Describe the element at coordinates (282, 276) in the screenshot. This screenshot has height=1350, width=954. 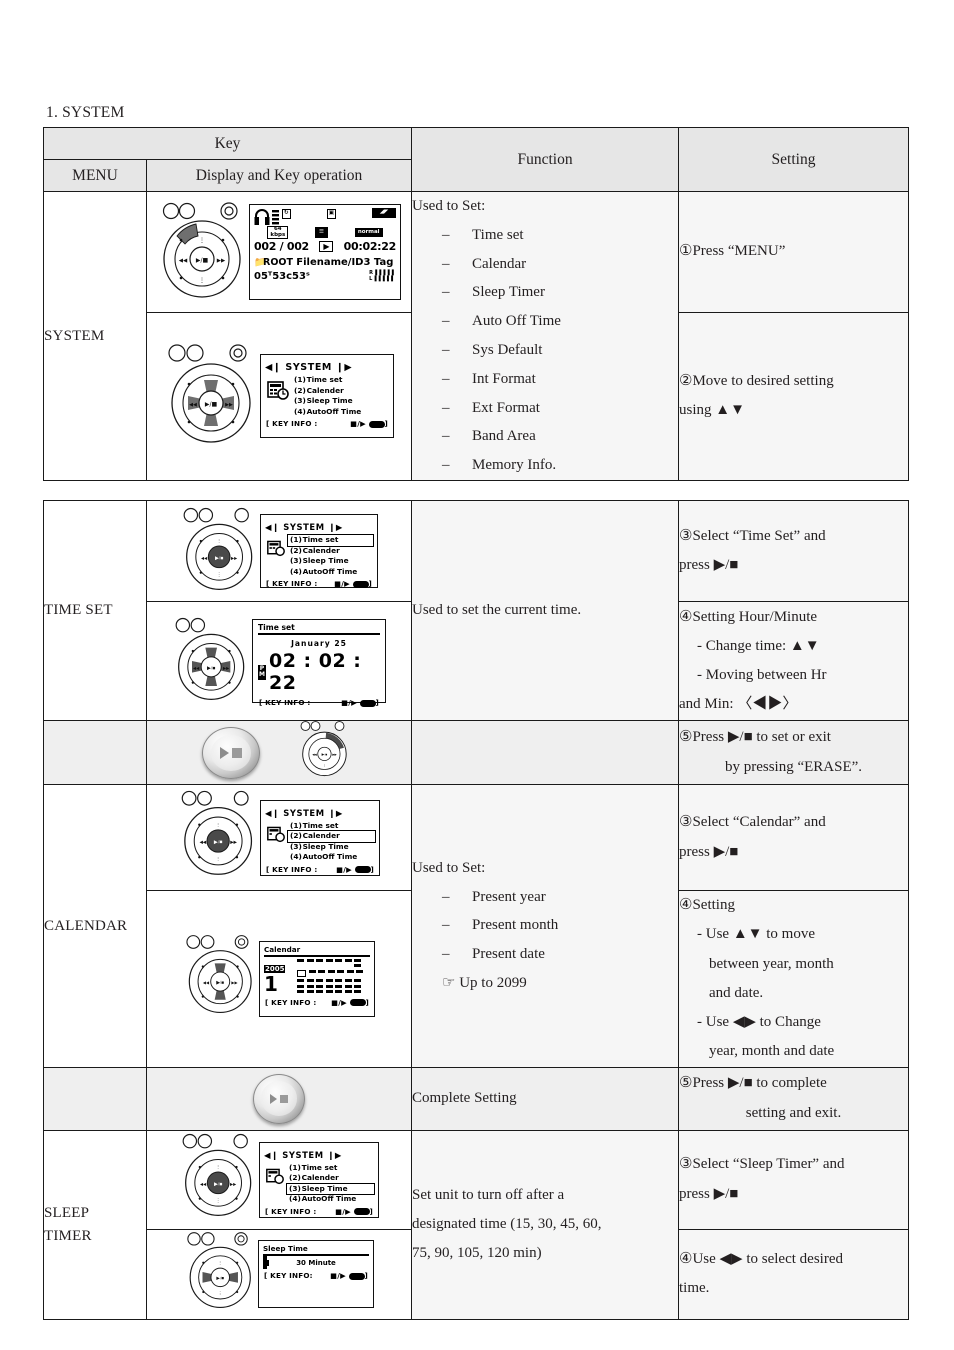
I see `remaining-time: 05ᵀ53ᴄ53ˢ` at that location.